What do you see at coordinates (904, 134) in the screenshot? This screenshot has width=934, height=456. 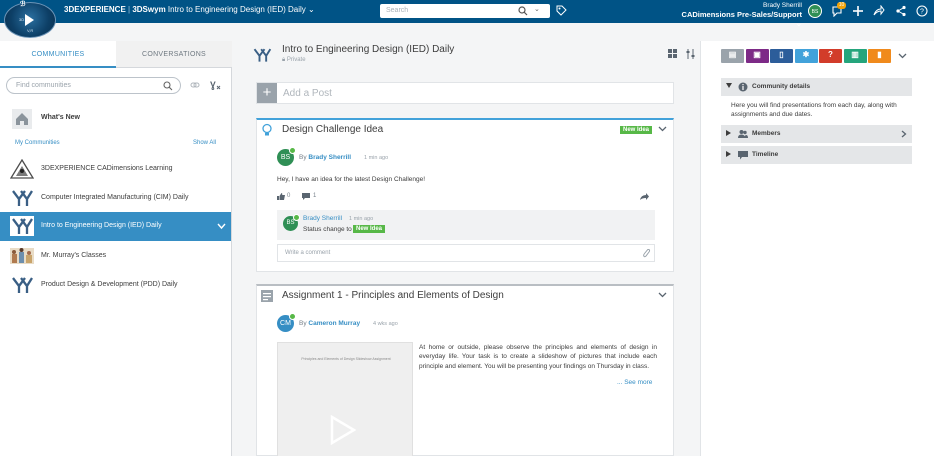 I see `chevron-right-icon` at bounding box center [904, 134].